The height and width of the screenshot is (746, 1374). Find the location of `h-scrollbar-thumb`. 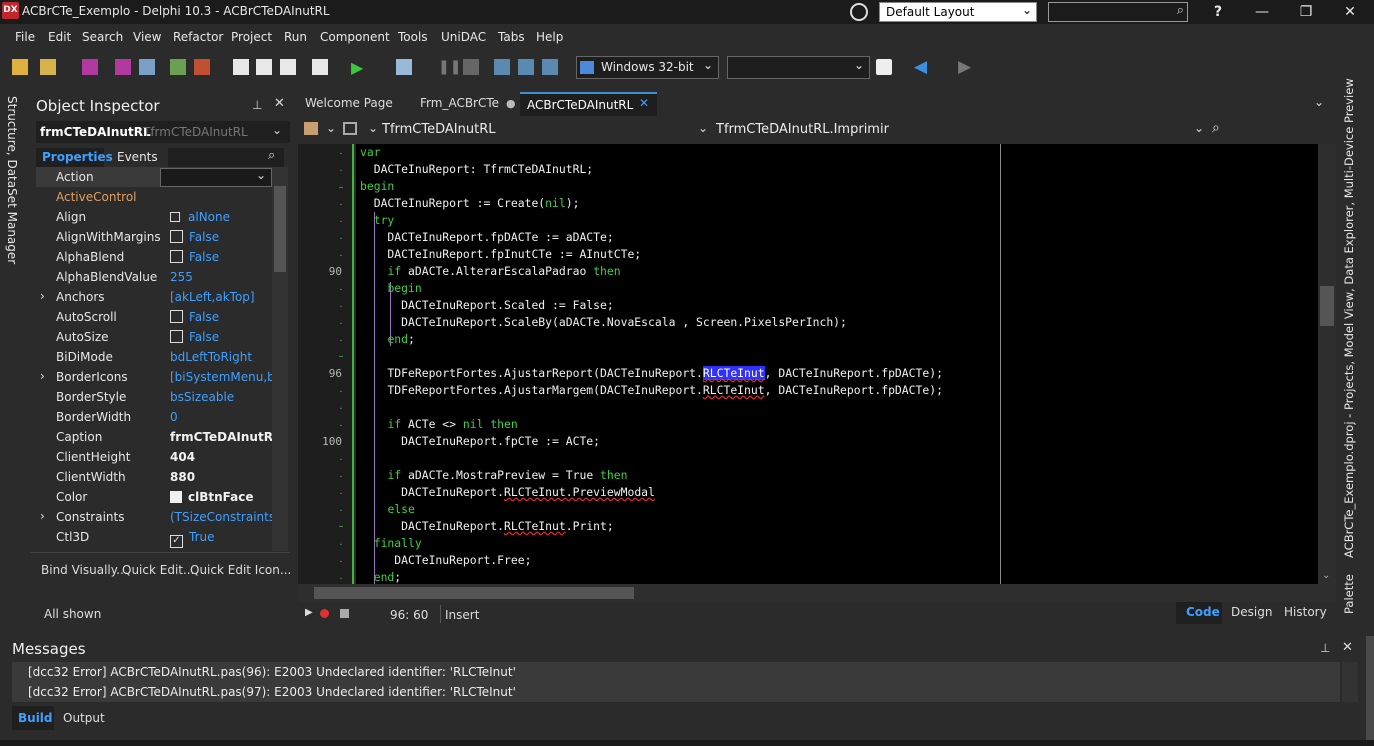

h-scrollbar-thumb is located at coordinates (474, 593).